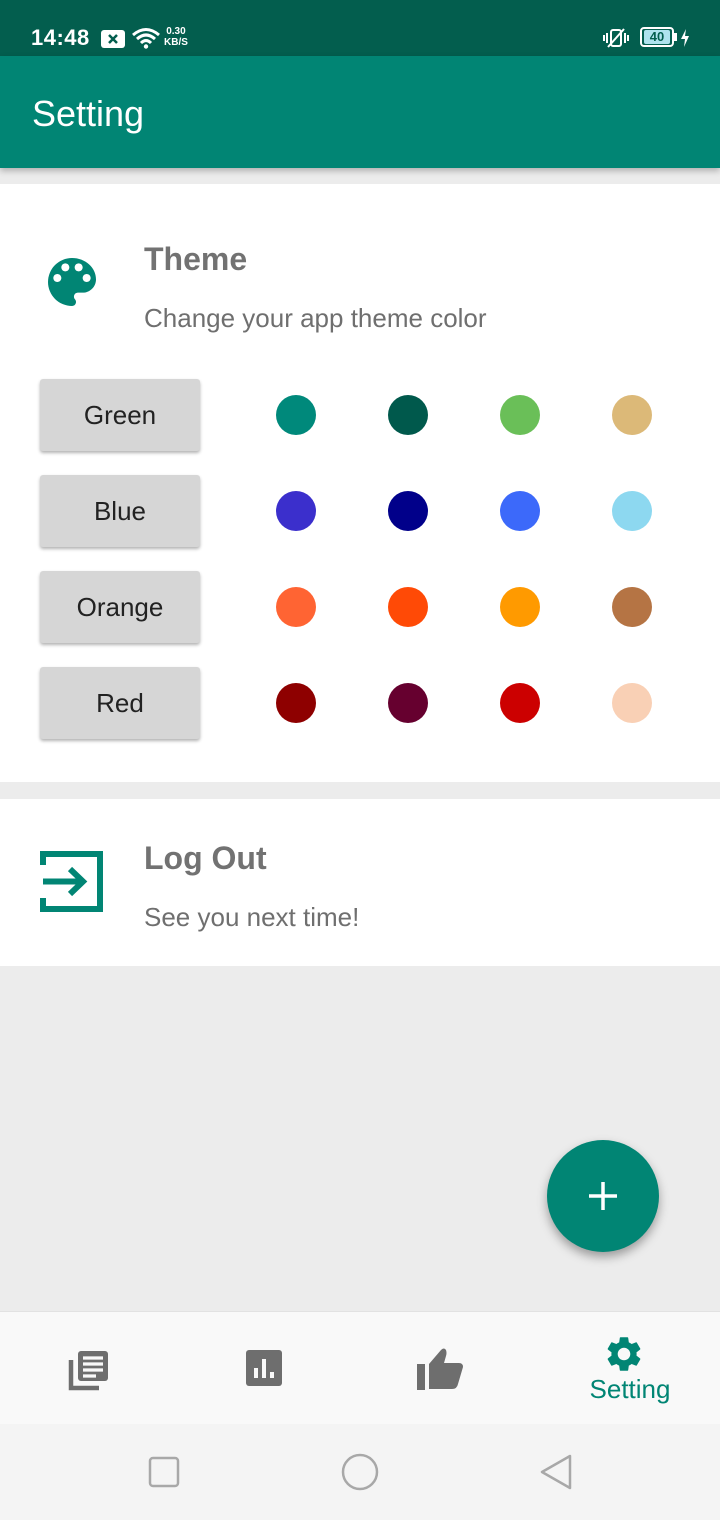  I want to click on plus-icon, so click(603, 1196).